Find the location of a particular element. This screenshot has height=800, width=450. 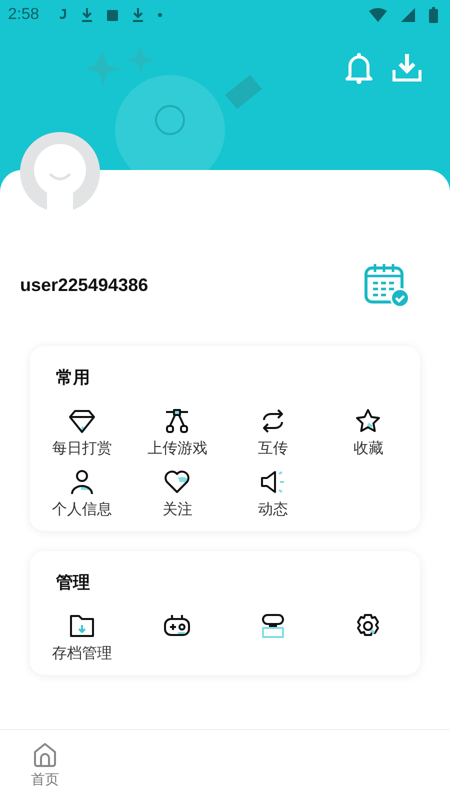

diamond-icon is located at coordinates (82, 421).